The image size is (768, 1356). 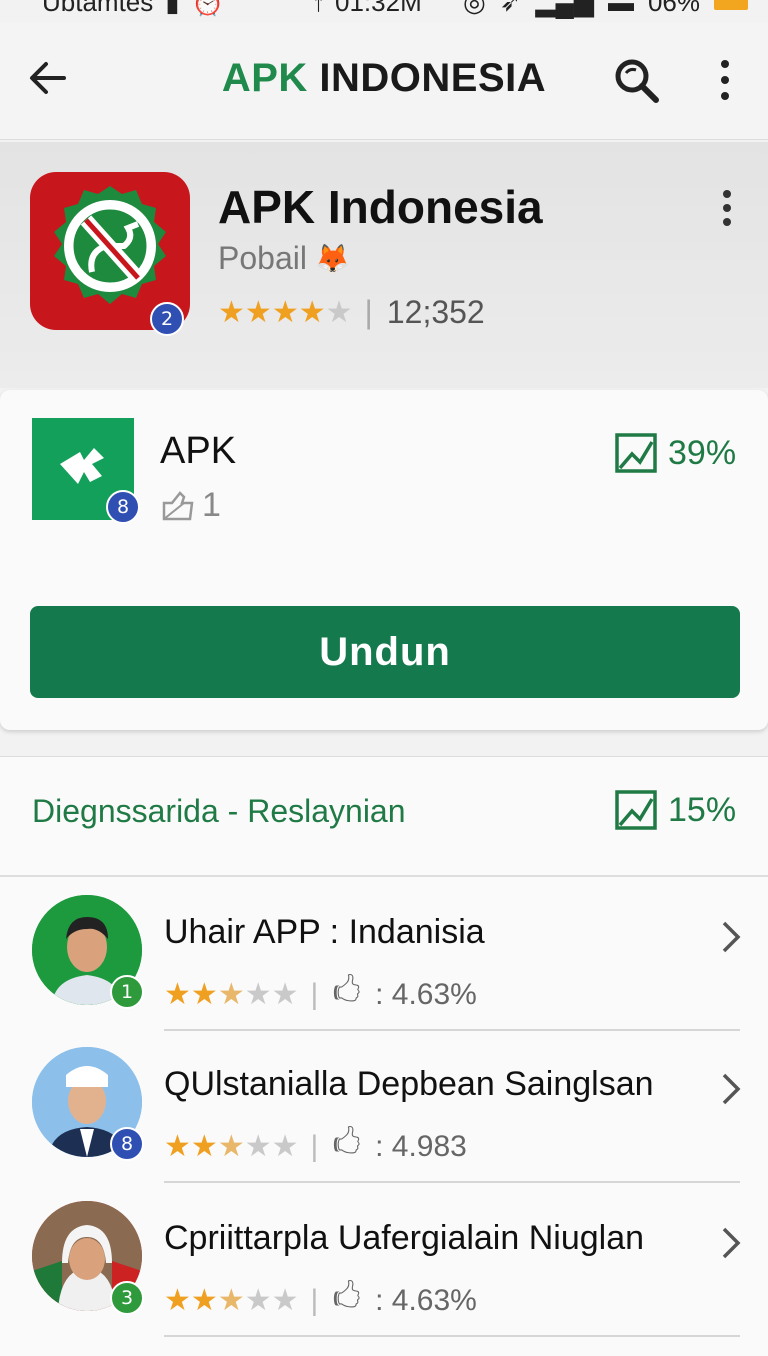 What do you see at coordinates (285, 312) in the screenshot?
I see `rating-stars: ★ ★ ★ ★ ★` at bounding box center [285, 312].